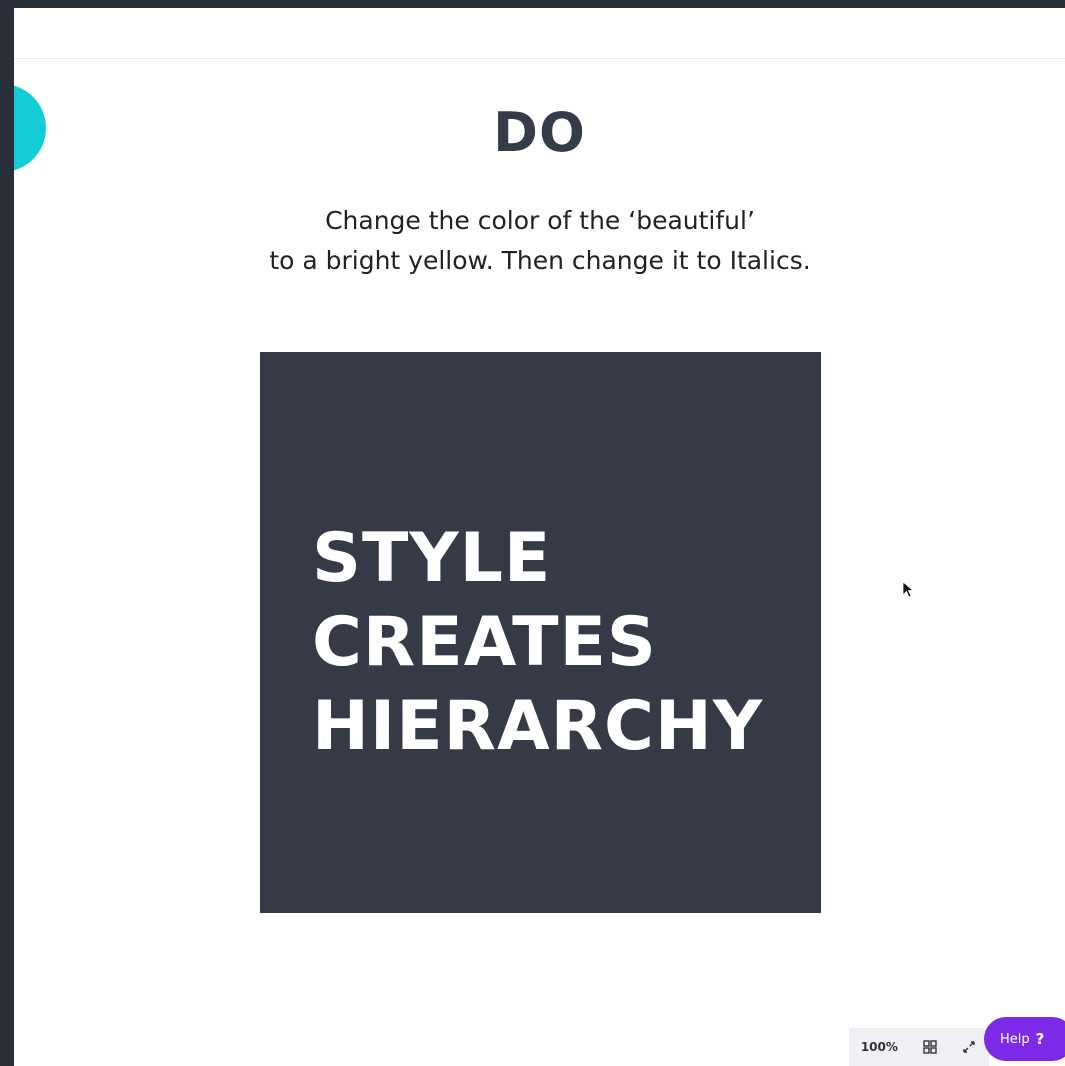 This screenshot has width=1065, height=1066. I want to click on help-button: Help ?, so click(1024, 1039).